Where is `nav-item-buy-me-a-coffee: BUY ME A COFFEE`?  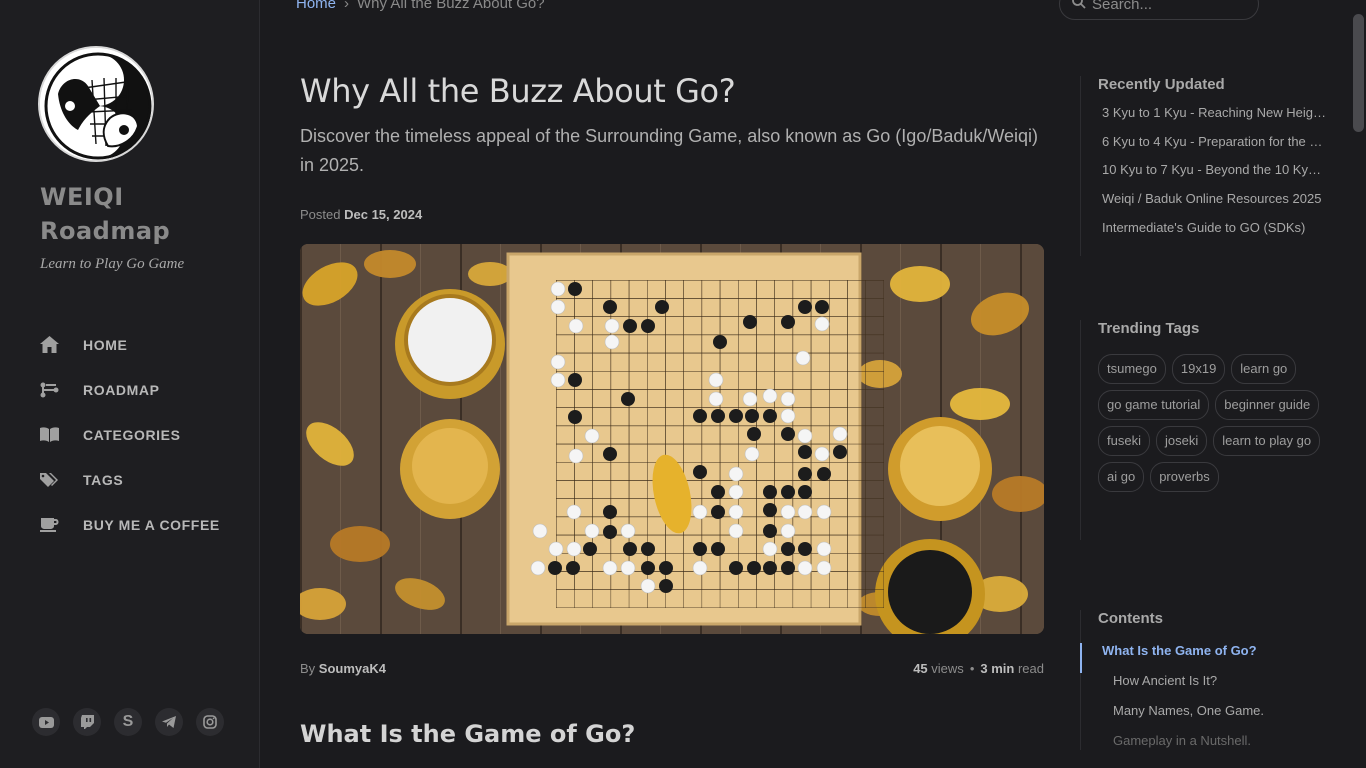 nav-item-buy-me-a-coffee: BUY ME A COFFEE is located at coordinates (130, 524).